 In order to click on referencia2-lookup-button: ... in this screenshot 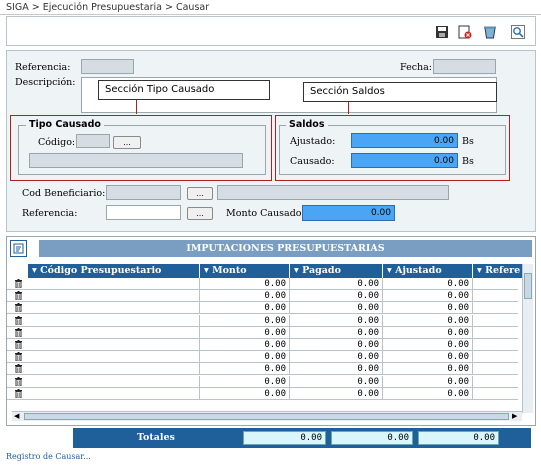, I will do `click(200, 213)`.